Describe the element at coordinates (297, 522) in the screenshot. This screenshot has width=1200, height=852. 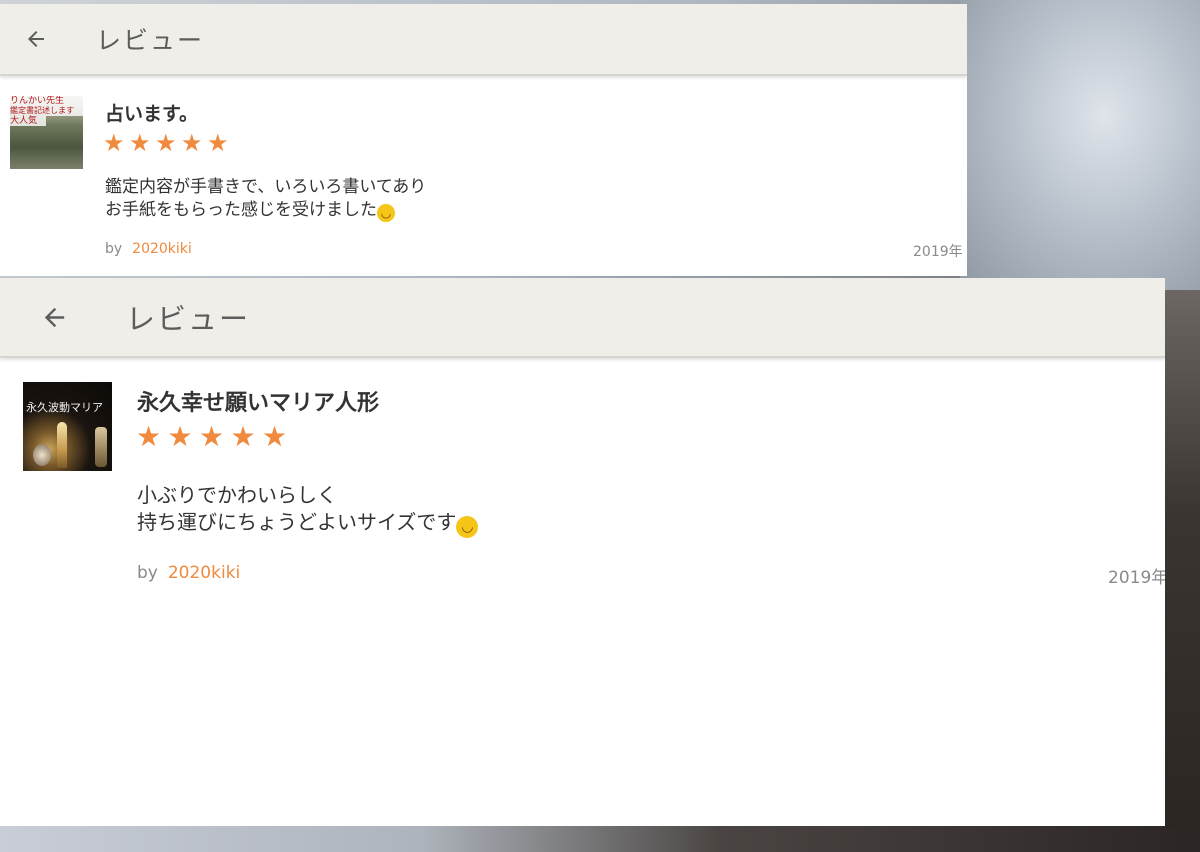
I see `review-body-line: 持ち運びにちょうどよいサイズです` at that location.